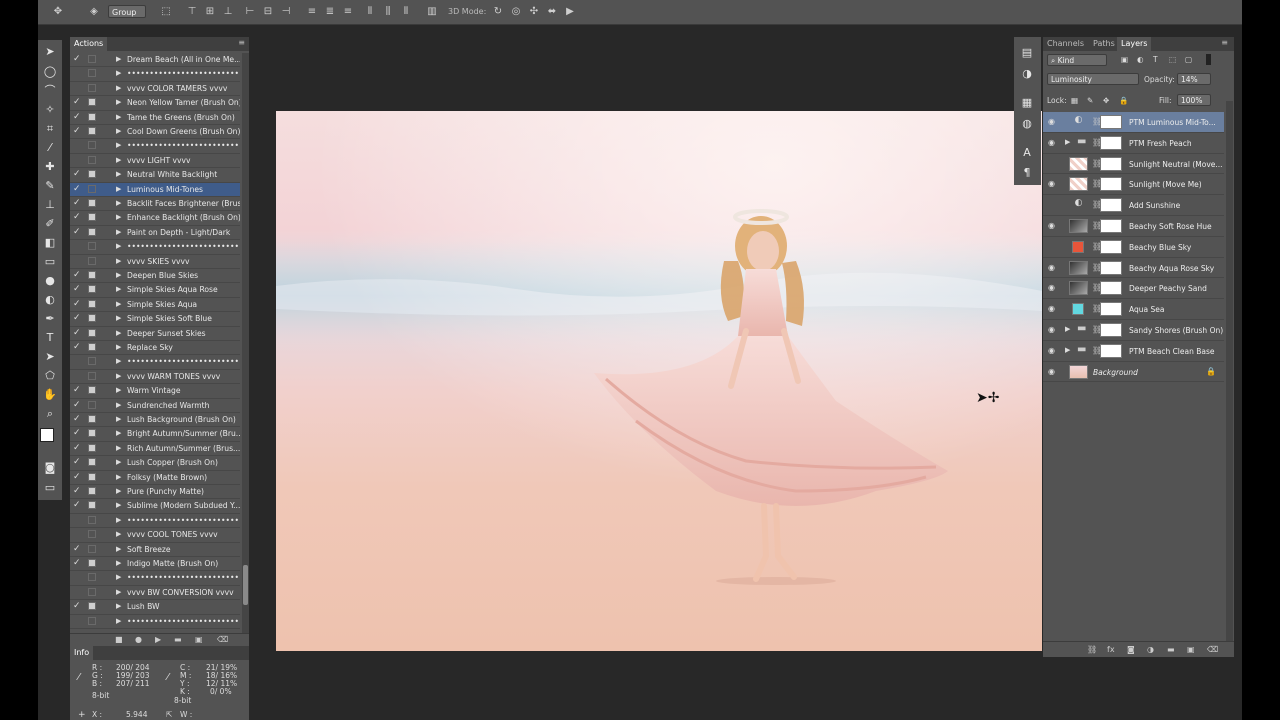  I want to click on 3d-pan-icon: ✣, so click(534, 12).